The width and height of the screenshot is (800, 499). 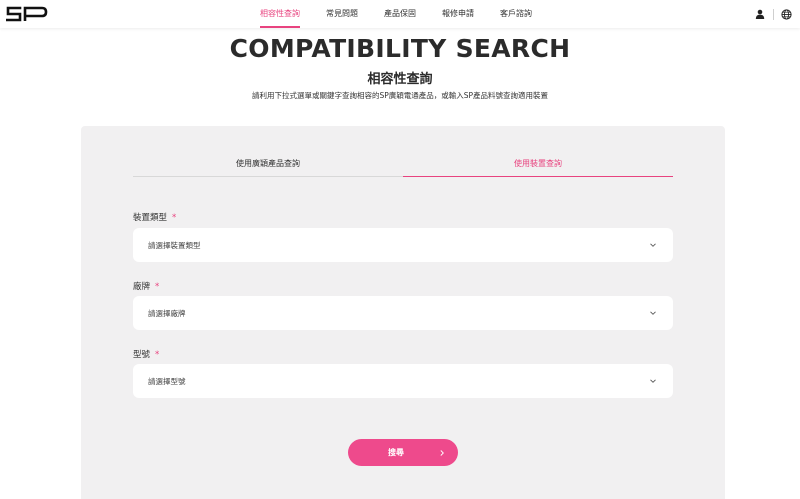 I want to click on page-subtitle-zh: 相容性查詢, so click(x=400, y=79).